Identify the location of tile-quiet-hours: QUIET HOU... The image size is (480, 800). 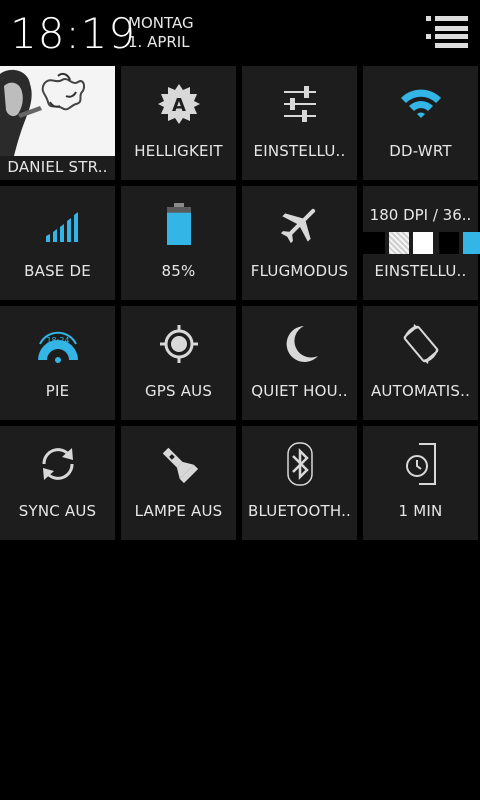
(299, 363).